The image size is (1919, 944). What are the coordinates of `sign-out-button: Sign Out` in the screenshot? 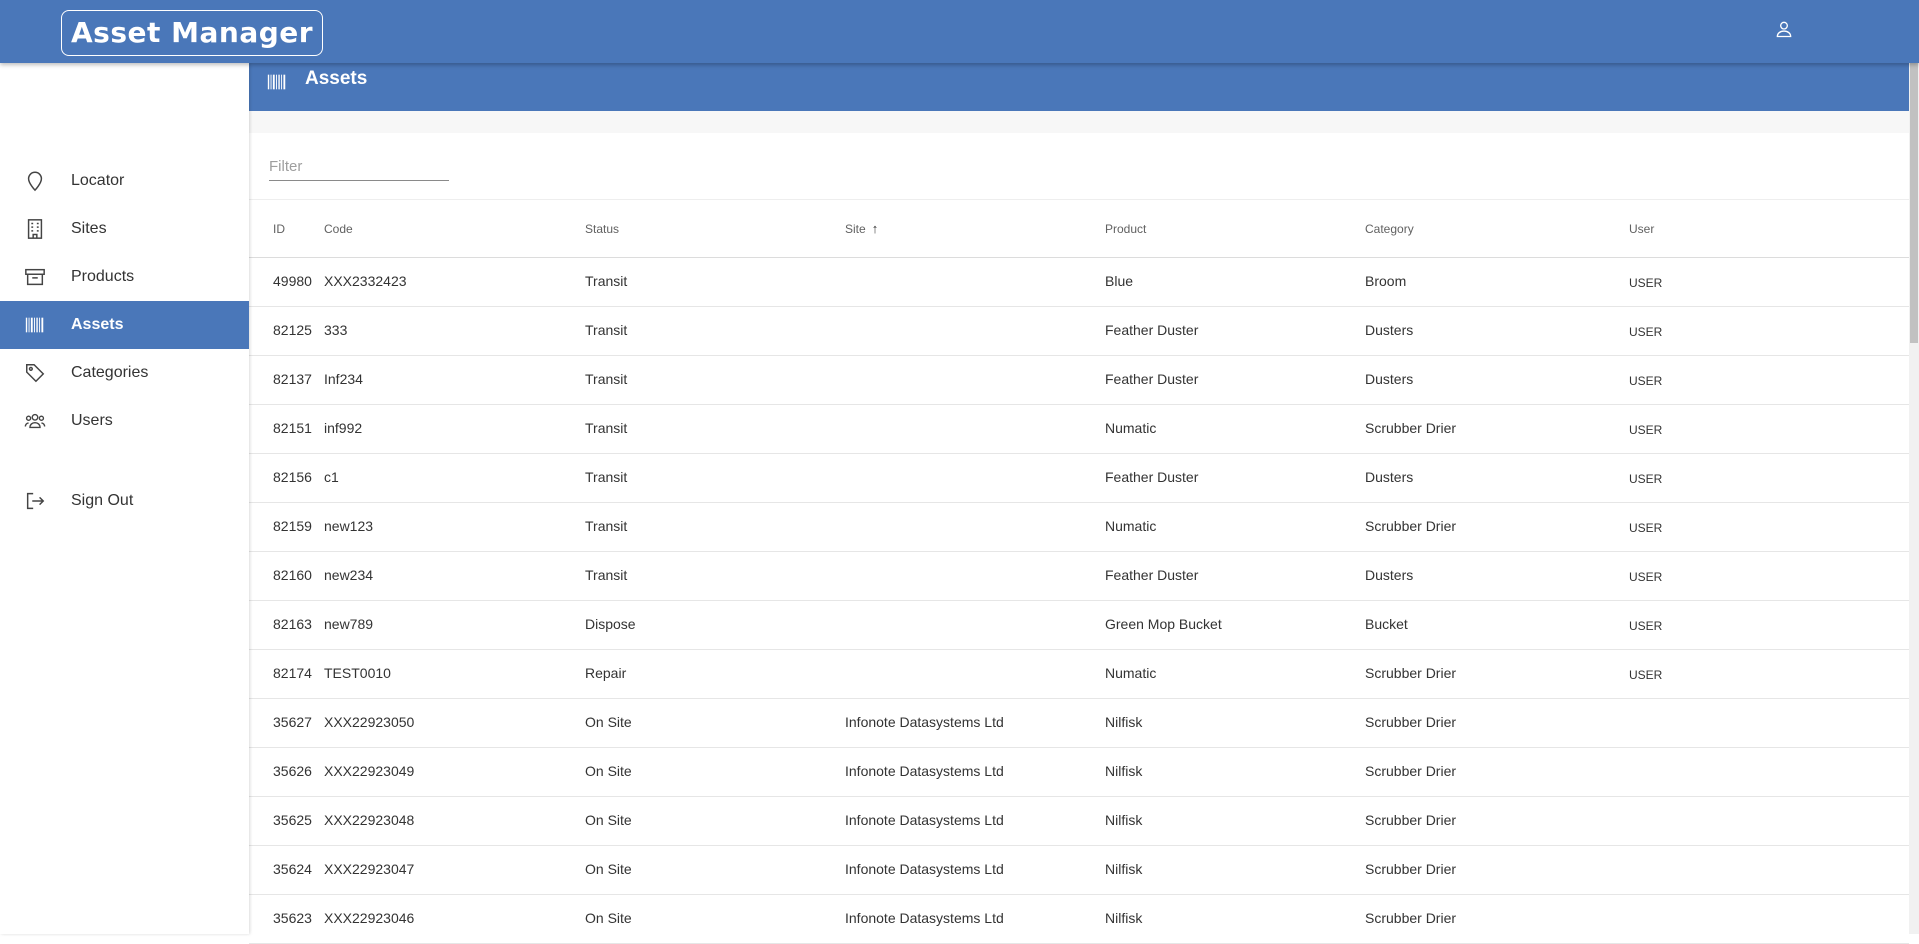 It's located at (124, 501).